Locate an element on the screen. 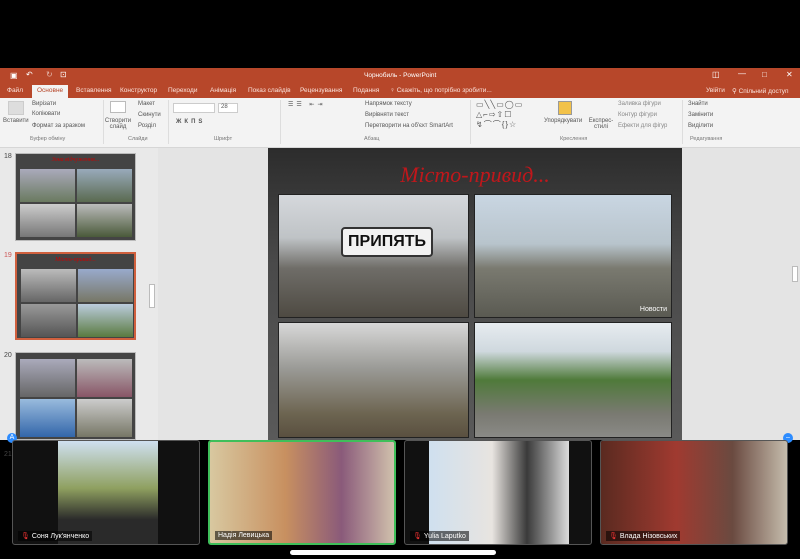  photo-bumper-cars is located at coordinates (373, 380).